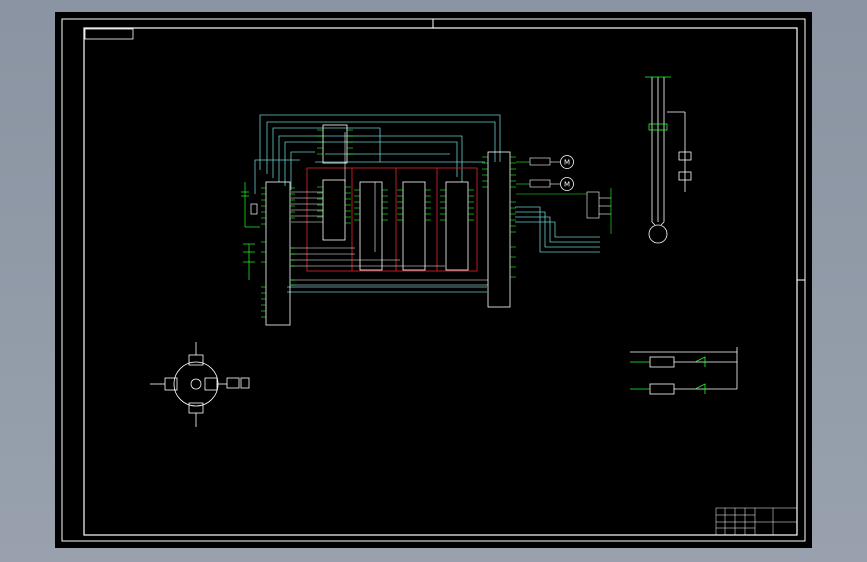 Image resolution: width=867 pixels, height=562 pixels. What do you see at coordinates (668, 160) in the screenshot?
I see `three-phase-power-diagram` at bounding box center [668, 160].